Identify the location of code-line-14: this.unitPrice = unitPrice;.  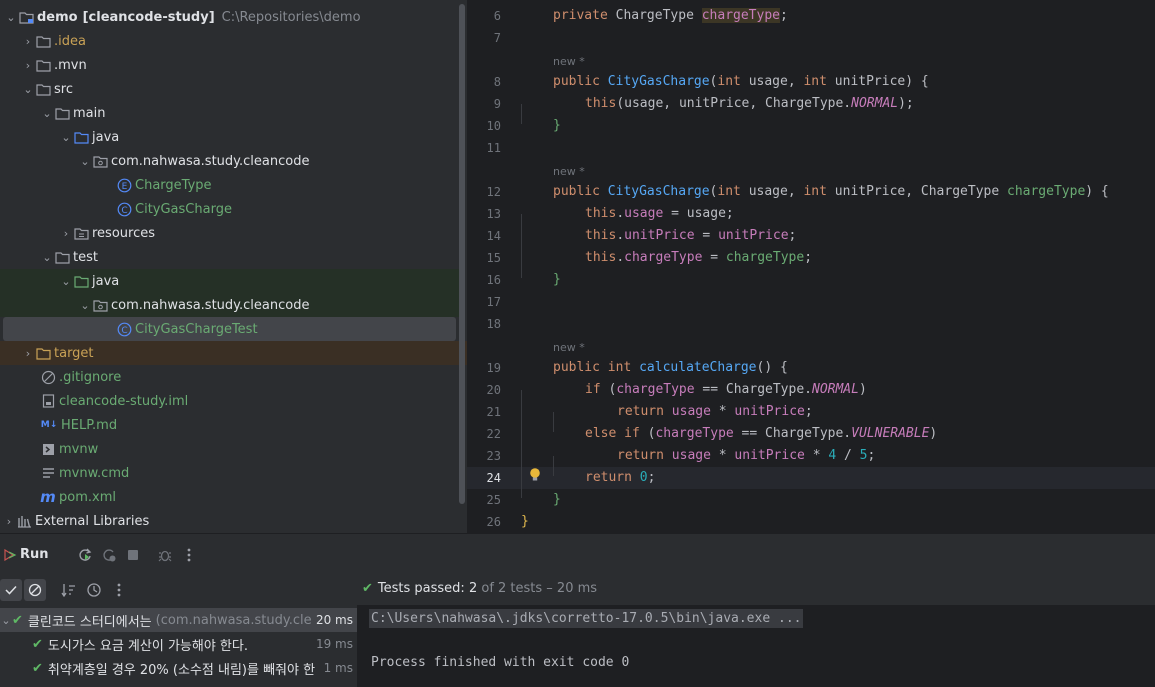
(690, 235).